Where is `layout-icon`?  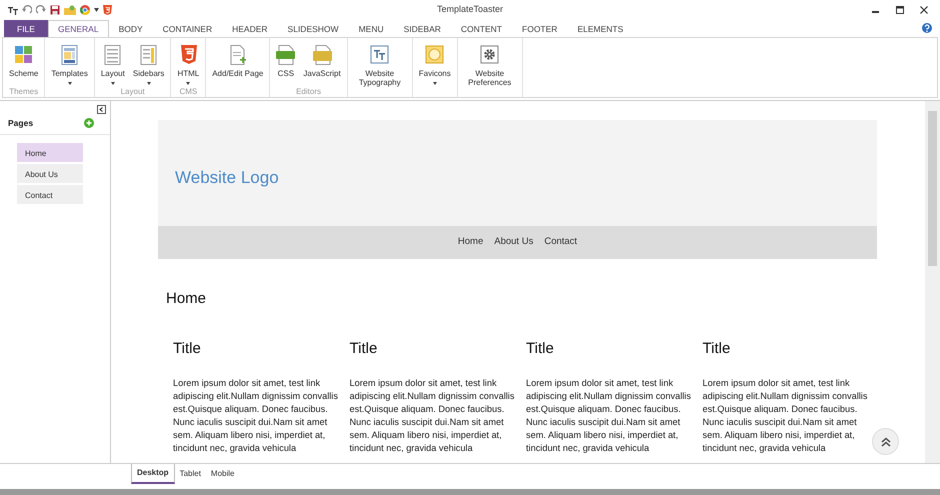
layout-icon is located at coordinates (112, 55).